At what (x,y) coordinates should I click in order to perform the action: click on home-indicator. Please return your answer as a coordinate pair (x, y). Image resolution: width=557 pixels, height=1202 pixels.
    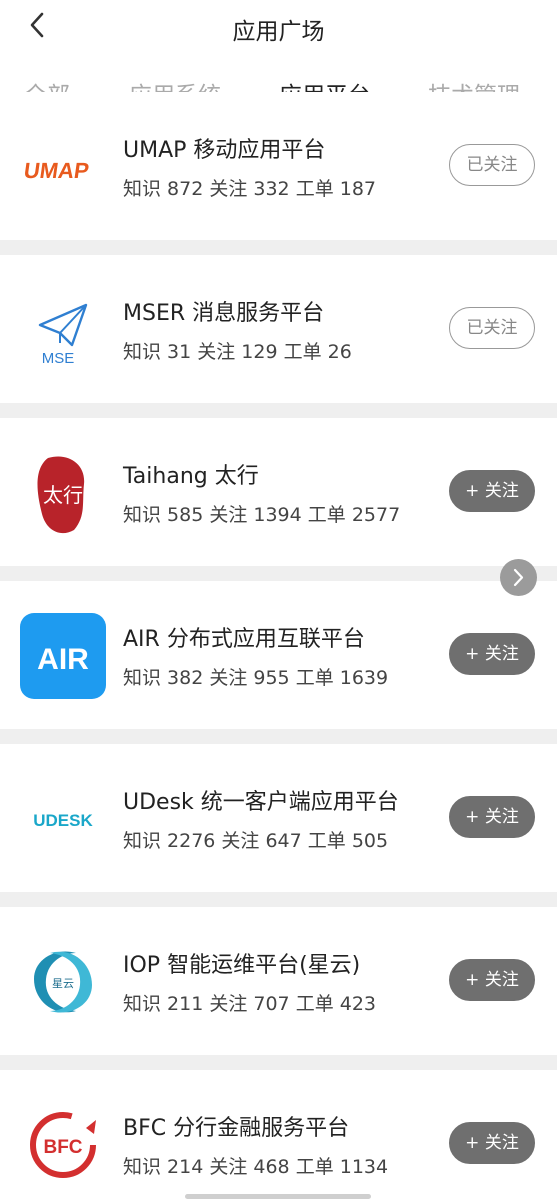
    Looking at the image, I should click on (278, 1196).